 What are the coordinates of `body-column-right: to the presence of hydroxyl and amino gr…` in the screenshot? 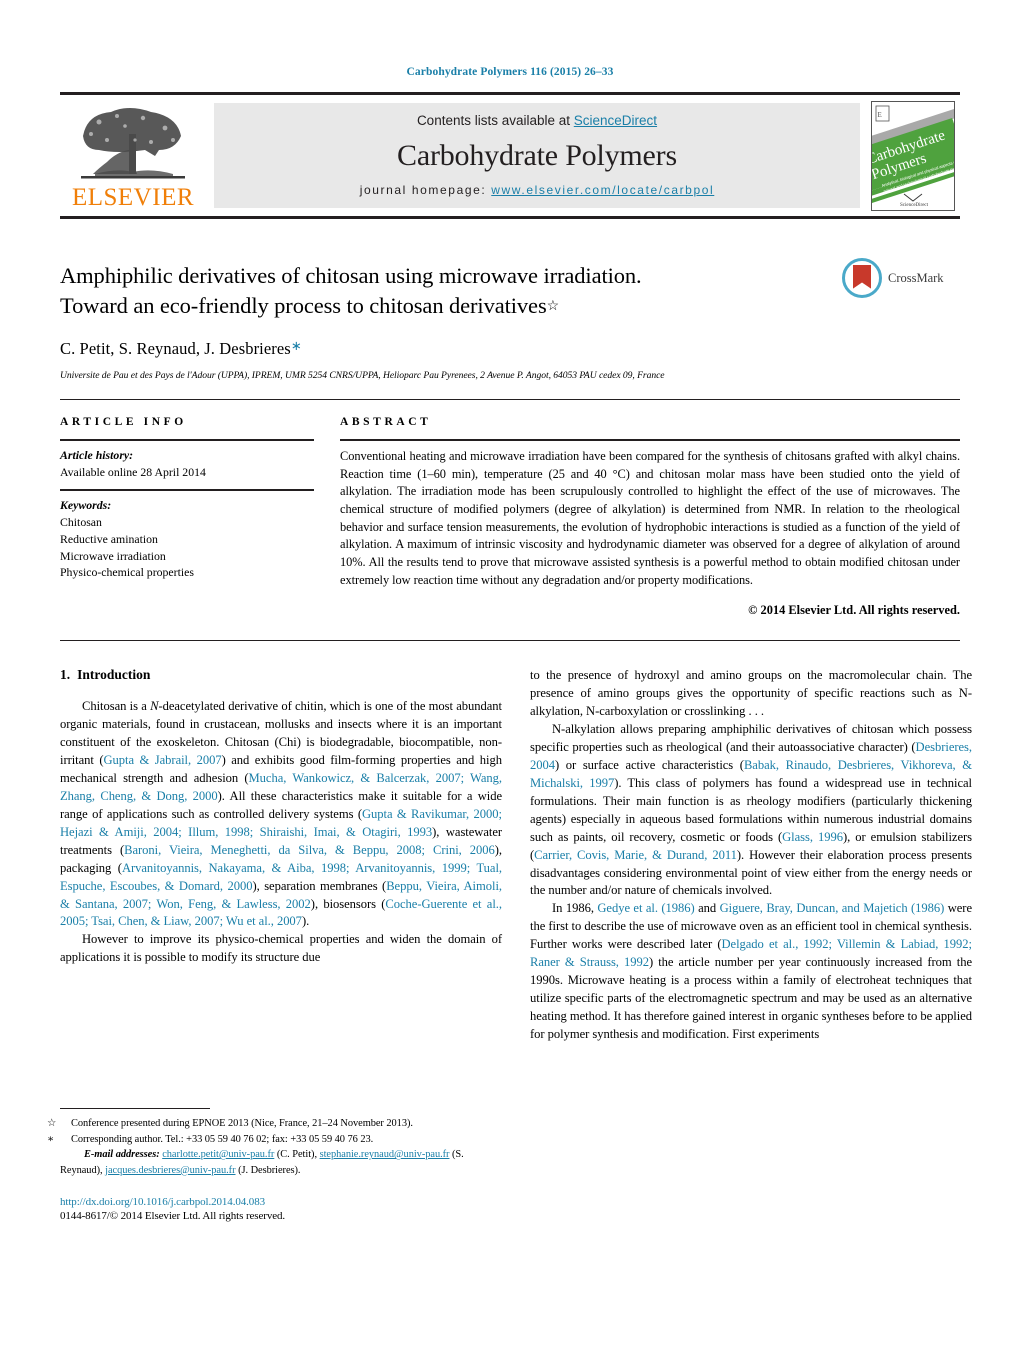 It's located at (751, 855).